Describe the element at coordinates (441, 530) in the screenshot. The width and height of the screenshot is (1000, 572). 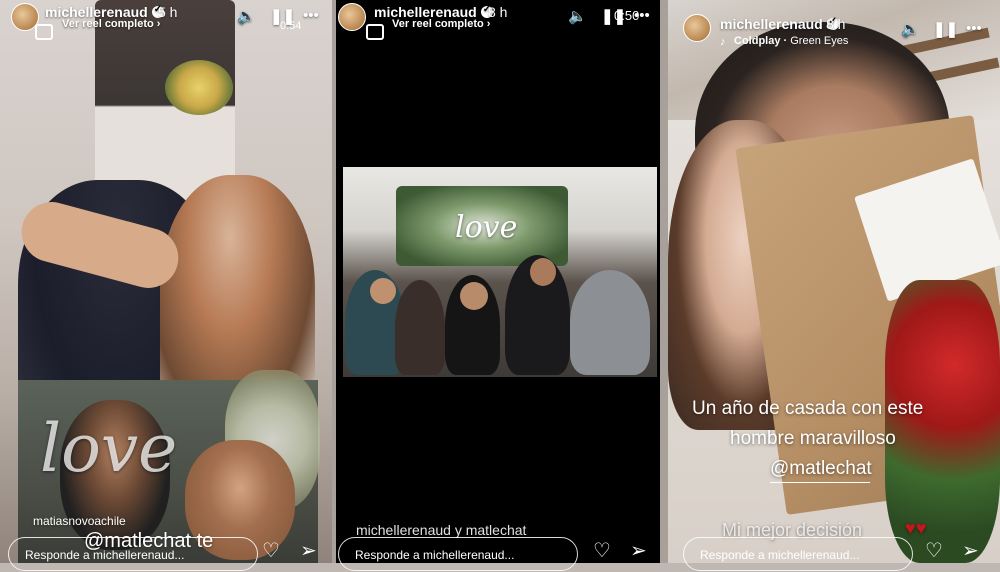
I see `story-2-caption: michellerenaud y matlechat` at that location.